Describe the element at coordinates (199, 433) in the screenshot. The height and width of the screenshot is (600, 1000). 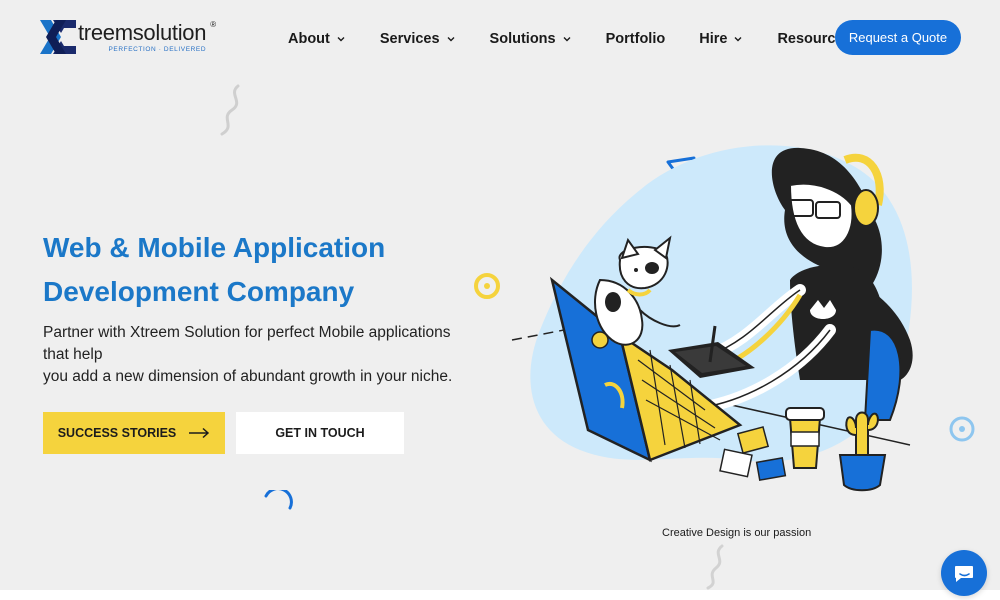
I see `arrow-right-icon` at that location.